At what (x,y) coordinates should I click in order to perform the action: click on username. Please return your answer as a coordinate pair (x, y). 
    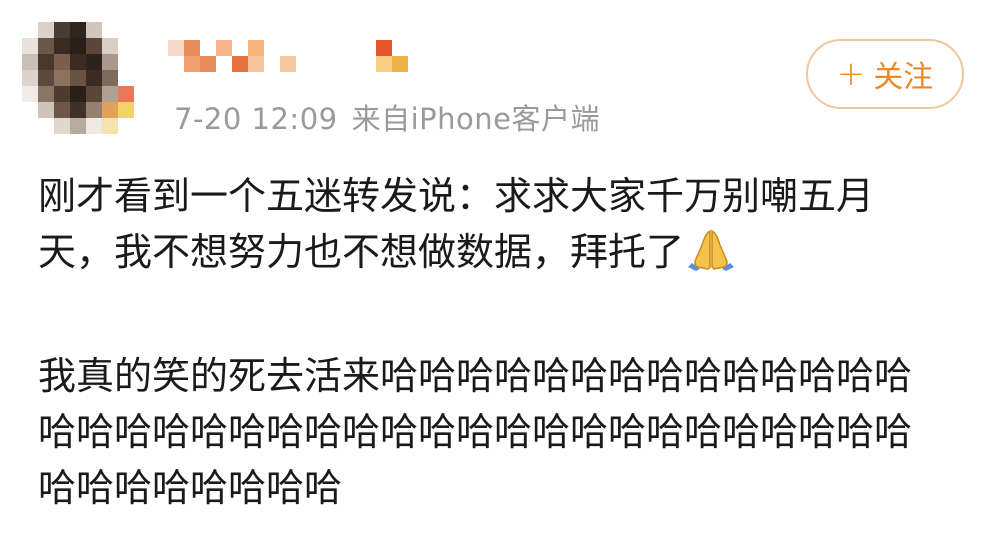
    Looking at the image, I should click on (298, 64).